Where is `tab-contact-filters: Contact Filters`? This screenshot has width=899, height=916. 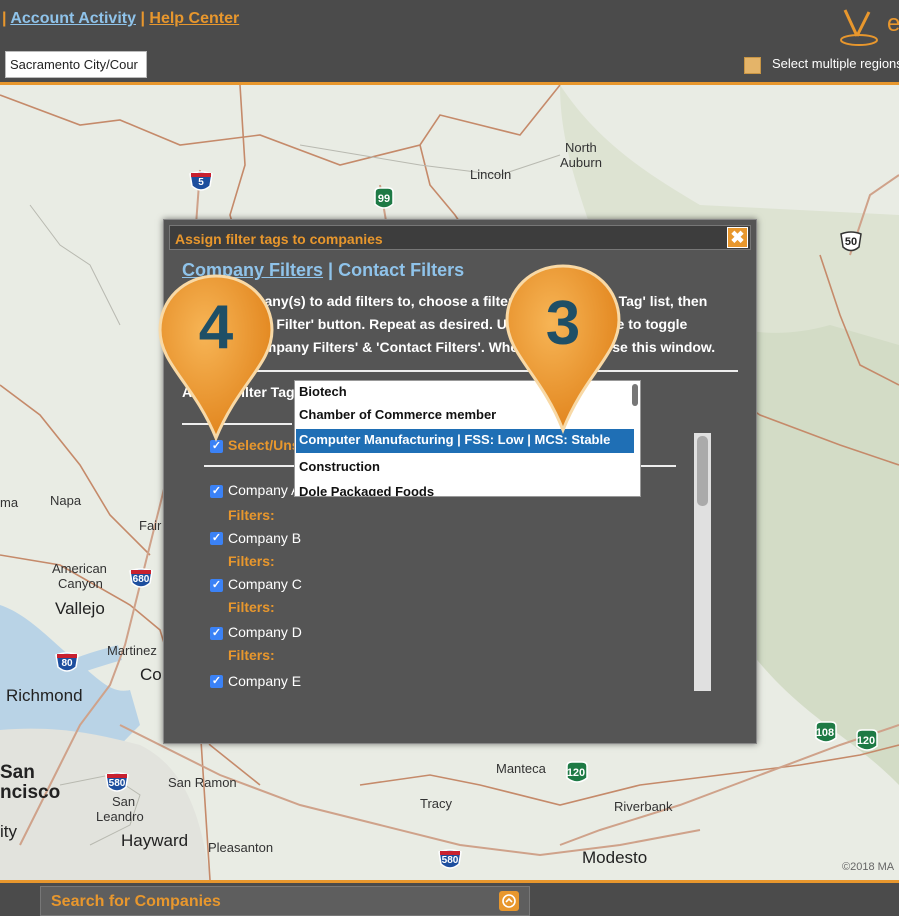
tab-contact-filters: Contact Filters is located at coordinates (401, 270).